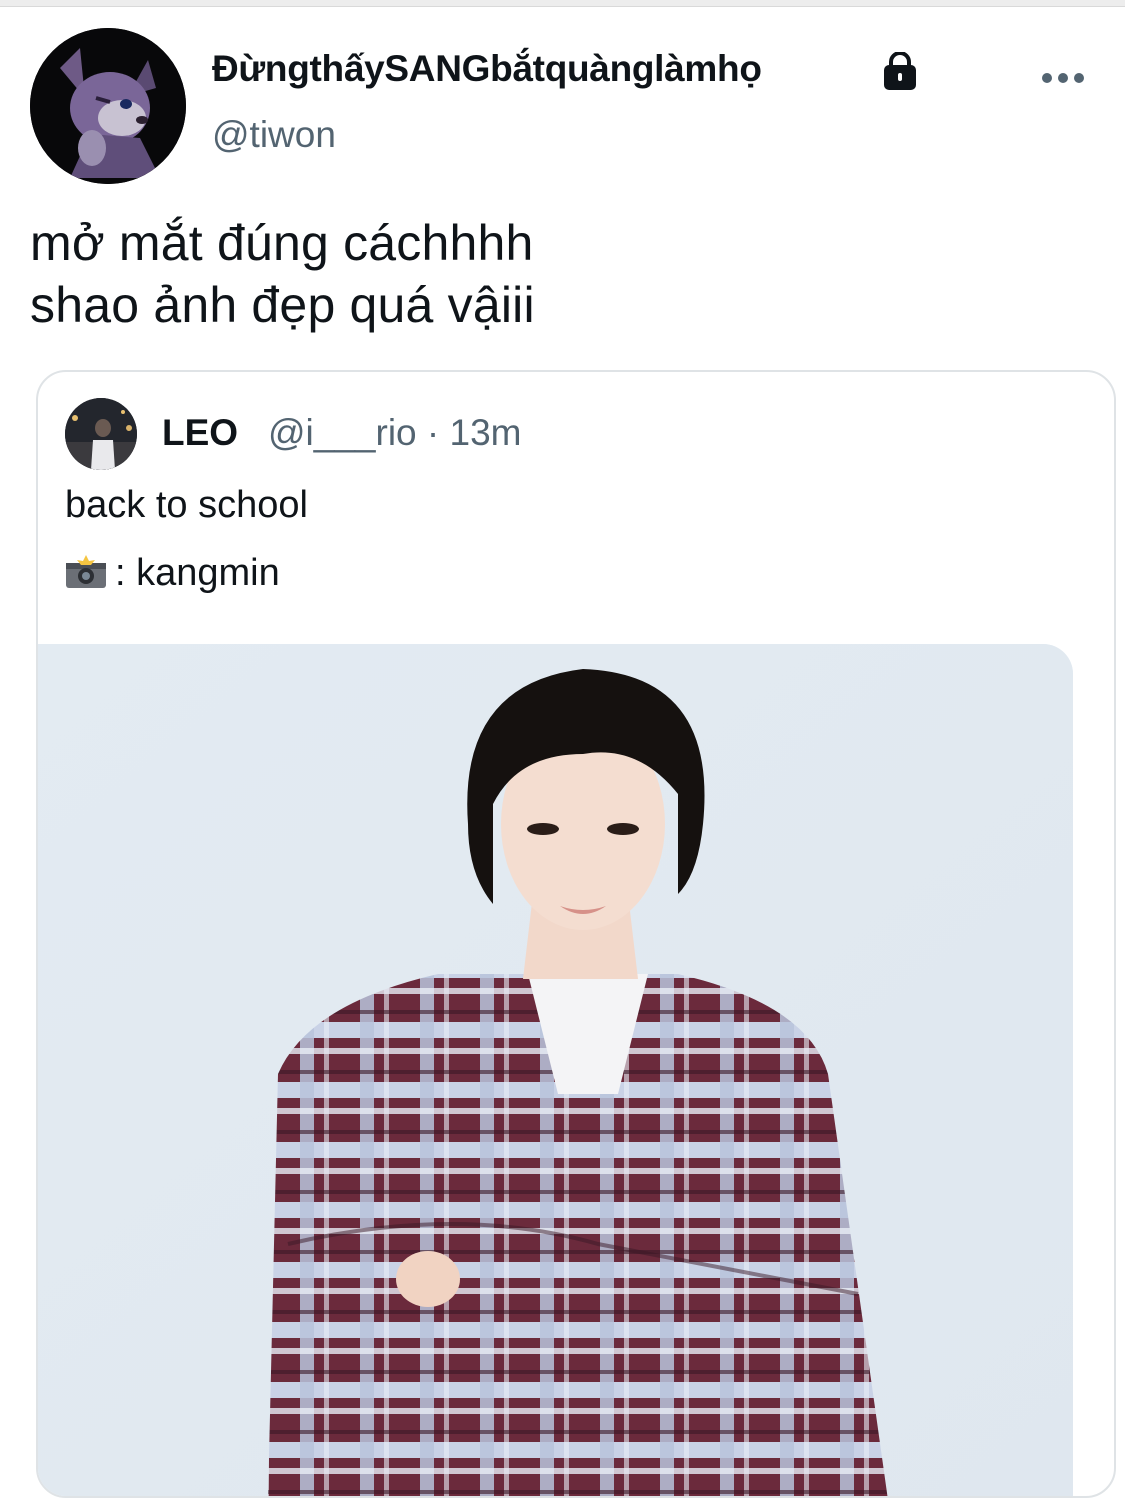 The width and height of the screenshot is (1125, 1509). Describe the element at coordinates (200, 433) in the screenshot. I see `quoted-display-name: LEO` at that location.